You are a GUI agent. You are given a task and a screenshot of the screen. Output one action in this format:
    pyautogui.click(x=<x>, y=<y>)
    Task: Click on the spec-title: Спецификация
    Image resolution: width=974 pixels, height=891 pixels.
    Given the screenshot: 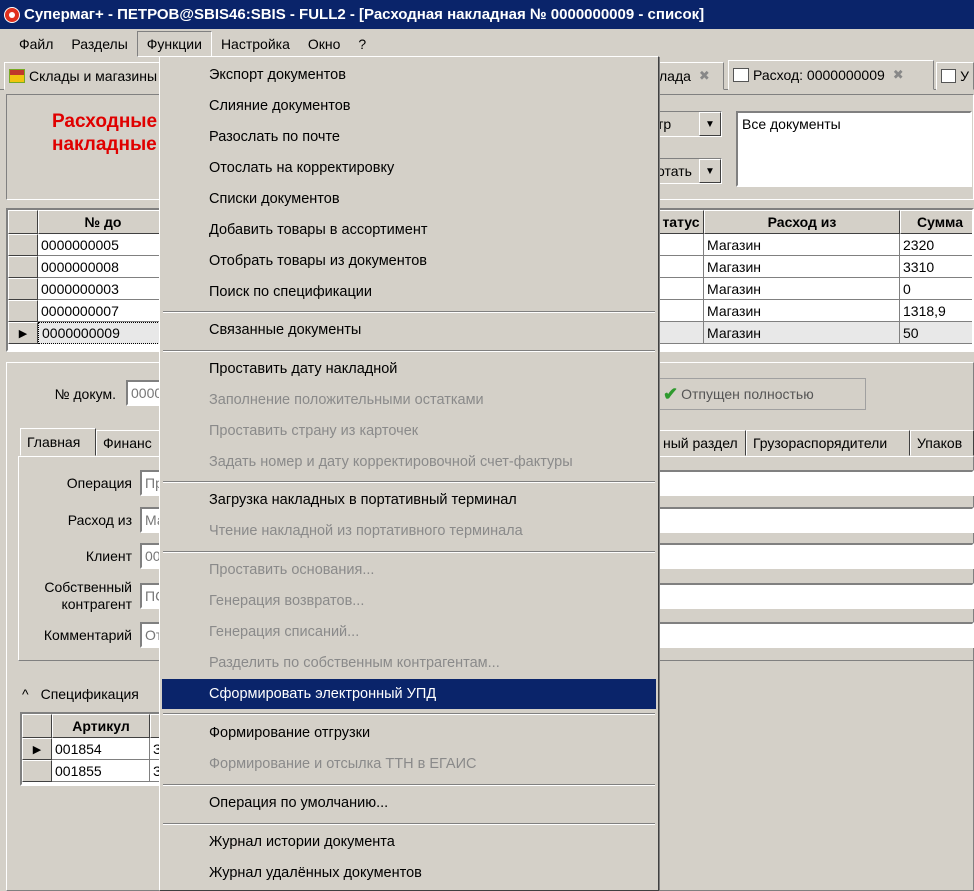 What is the action you would take?
    pyautogui.click(x=89, y=694)
    